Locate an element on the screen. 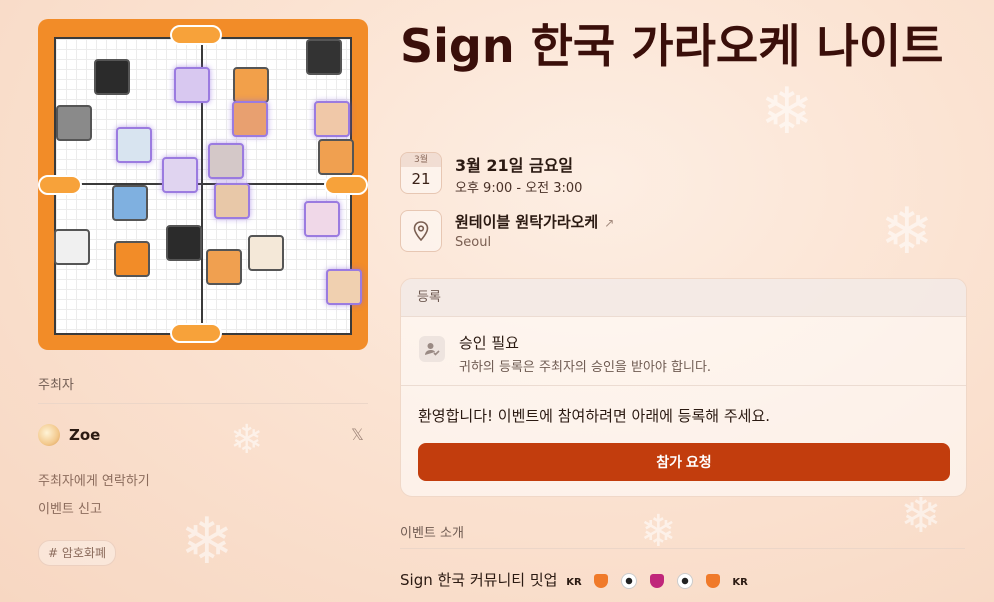 The width and height of the screenshot is (994, 602). venue-name: 원테이블 원탁가라오케 is located at coordinates (527, 222).